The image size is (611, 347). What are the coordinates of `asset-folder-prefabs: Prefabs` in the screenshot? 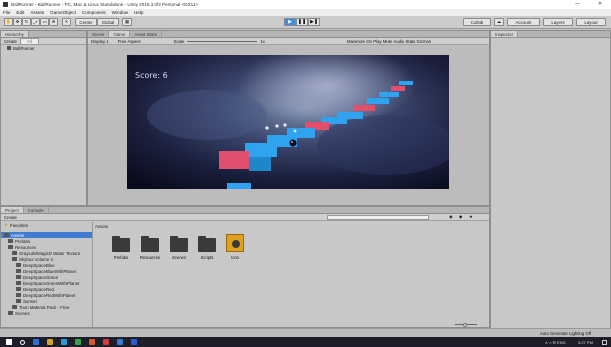 It's located at (121, 248).